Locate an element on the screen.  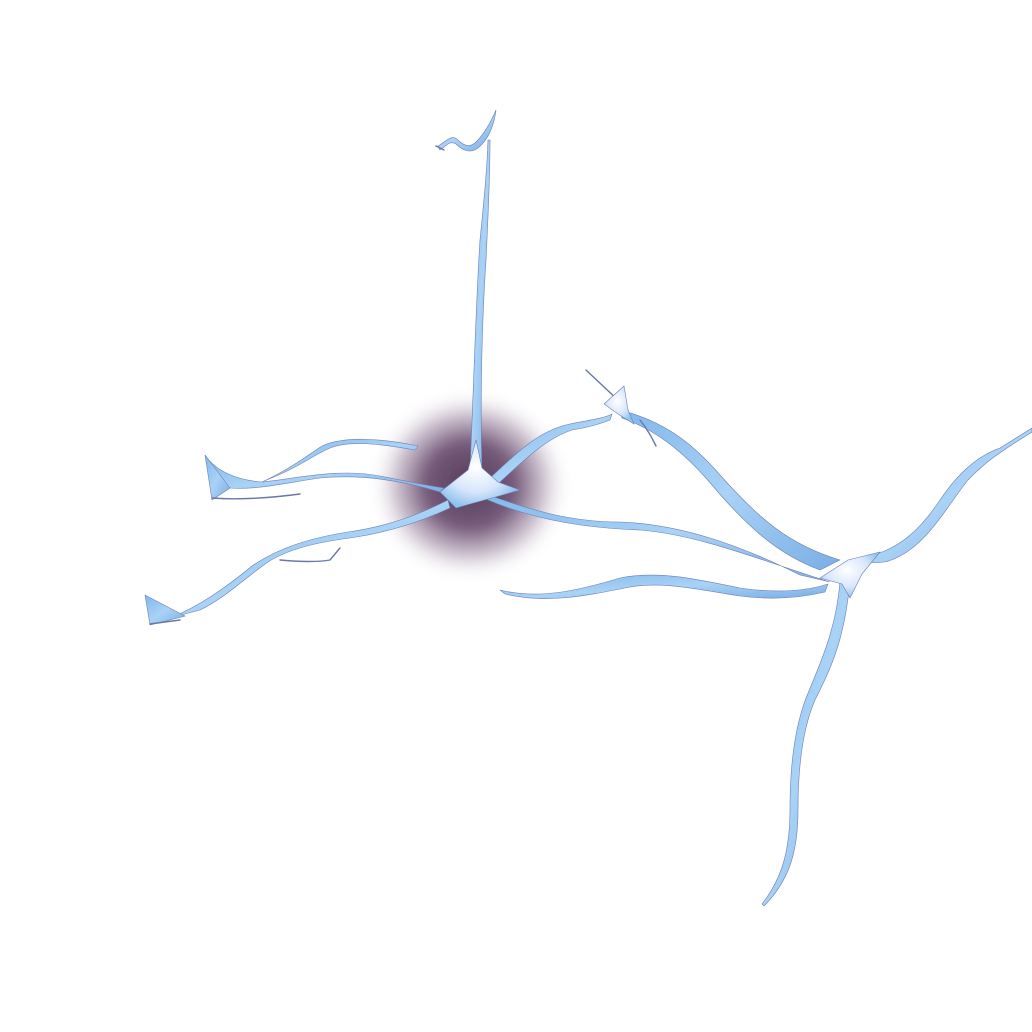
left-lower-dendrite is located at coordinates (297, 562).